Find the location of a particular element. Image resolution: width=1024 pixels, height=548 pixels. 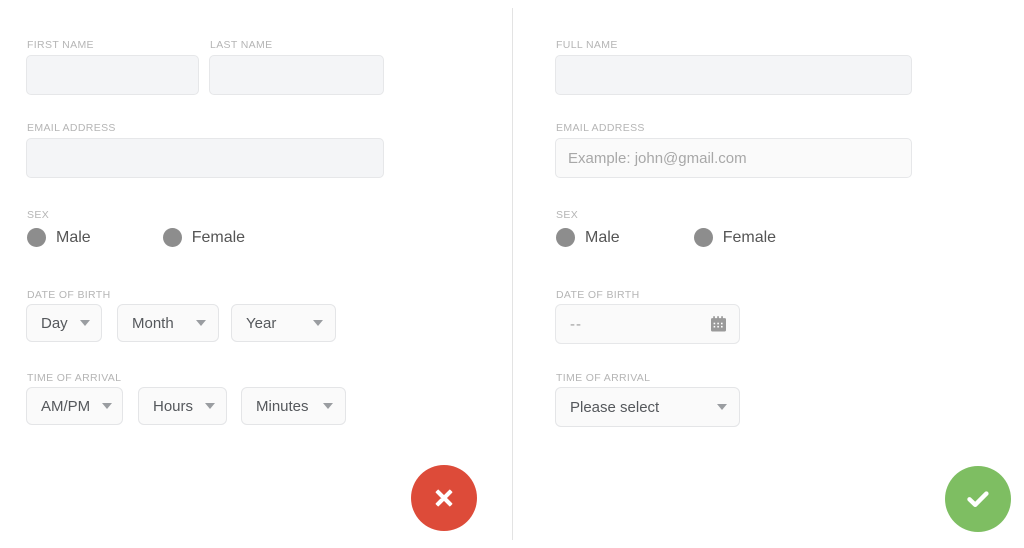

last-name-label-wrap: LAST NAME is located at coordinates (241, 44).